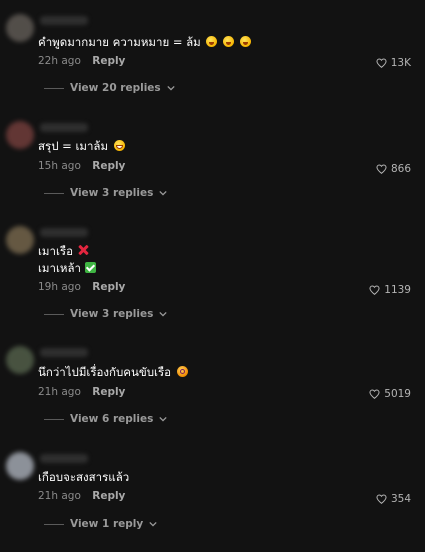  What do you see at coordinates (81, 287) in the screenshot?
I see `comment-meta: 19h ago Reply` at bounding box center [81, 287].